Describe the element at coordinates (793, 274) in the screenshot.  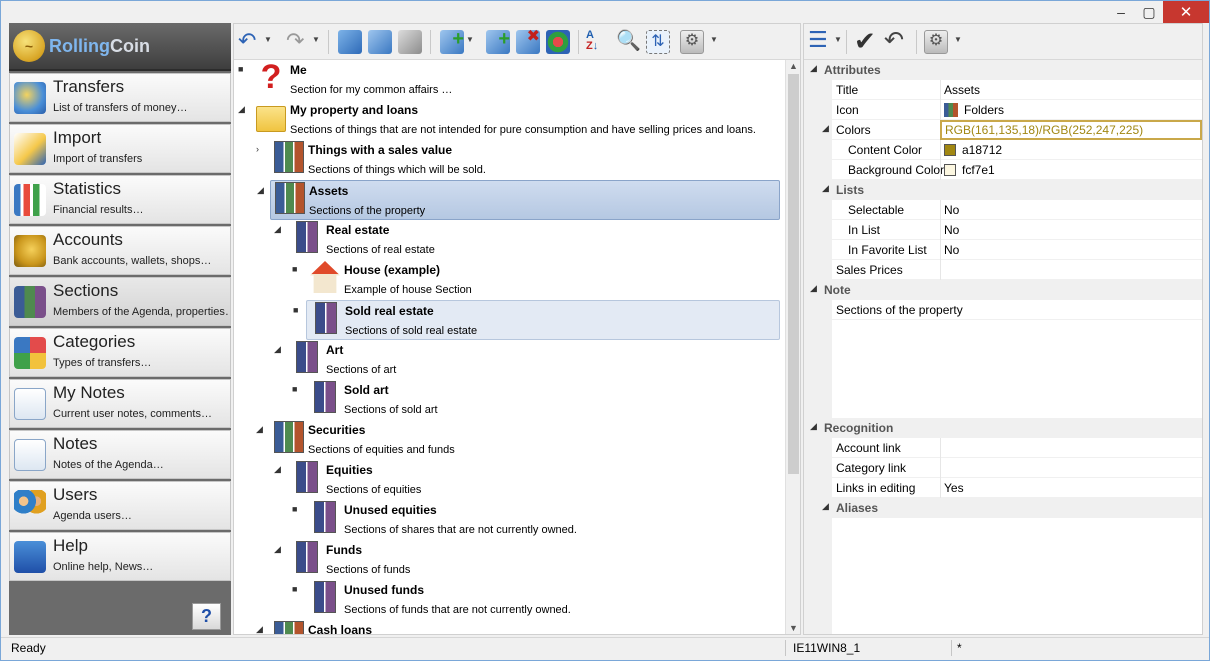
I see `scrollbar-thumb` at that location.